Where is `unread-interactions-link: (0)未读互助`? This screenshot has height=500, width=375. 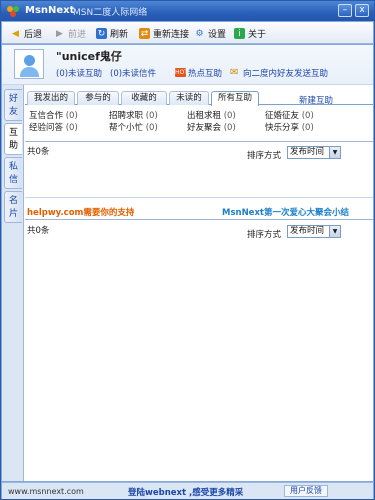 unread-interactions-link: (0)未读互助 is located at coordinates (79, 73).